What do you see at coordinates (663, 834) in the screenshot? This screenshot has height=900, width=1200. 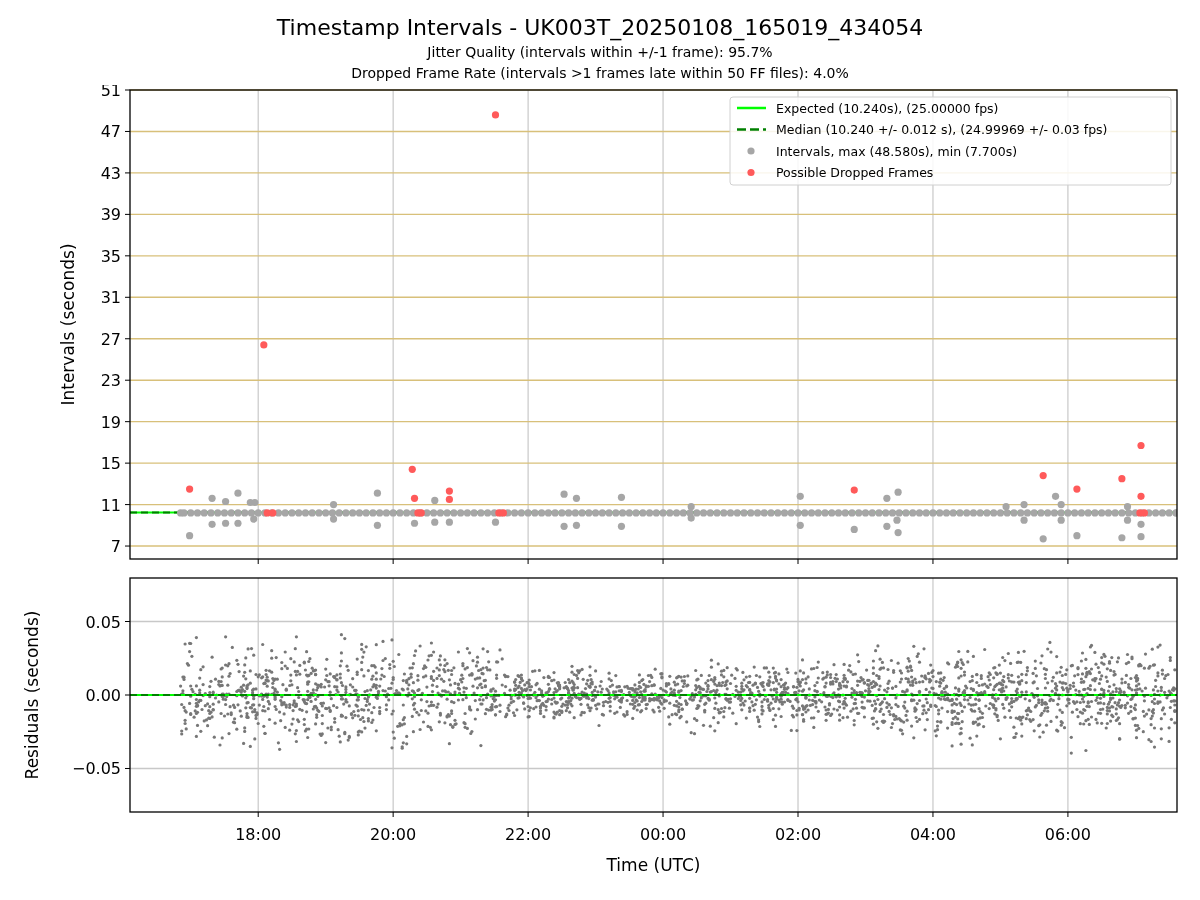 I see `x-tick-label: 00:00` at bounding box center [663, 834].